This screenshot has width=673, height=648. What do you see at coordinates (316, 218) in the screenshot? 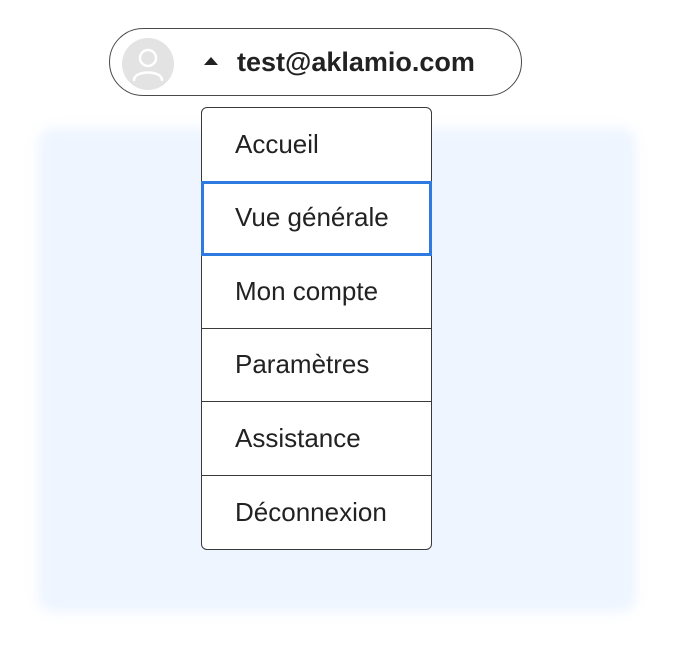
I see `menu-item-vue-generale: Vue générale` at bounding box center [316, 218].